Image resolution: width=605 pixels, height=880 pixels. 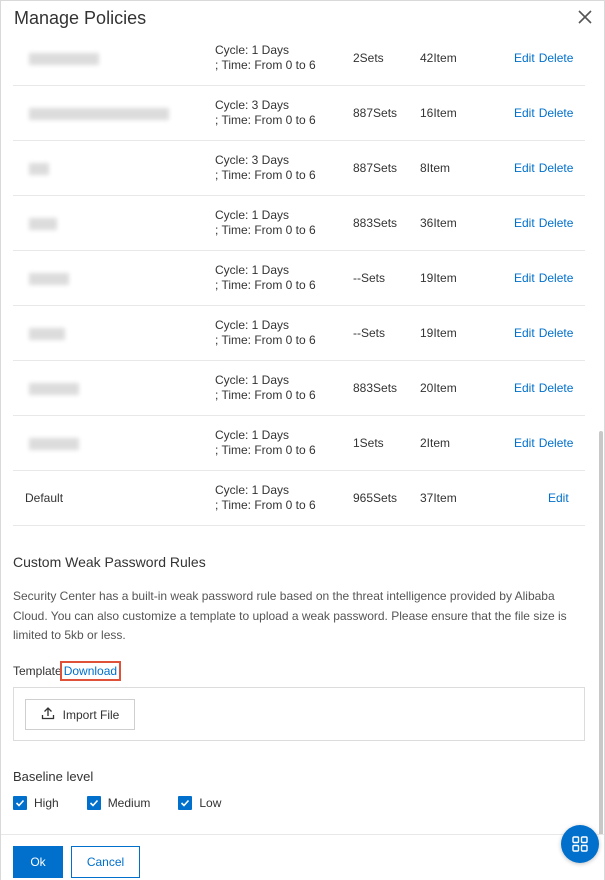 What do you see at coordinates (48, 714) in the screenshot?
I see `upload-icon` at bounding box center [48, 714].